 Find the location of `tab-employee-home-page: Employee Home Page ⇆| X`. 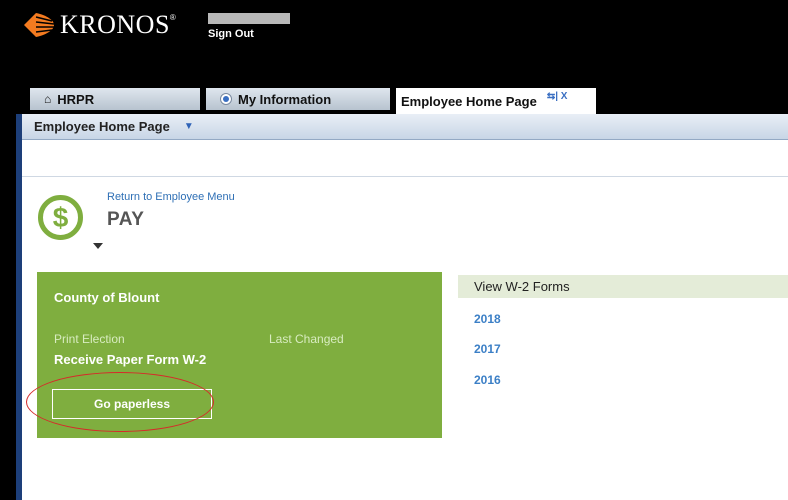

tab-employee-home-page: Employee Home Page ⇆| X is located at coordinates (496, 101).